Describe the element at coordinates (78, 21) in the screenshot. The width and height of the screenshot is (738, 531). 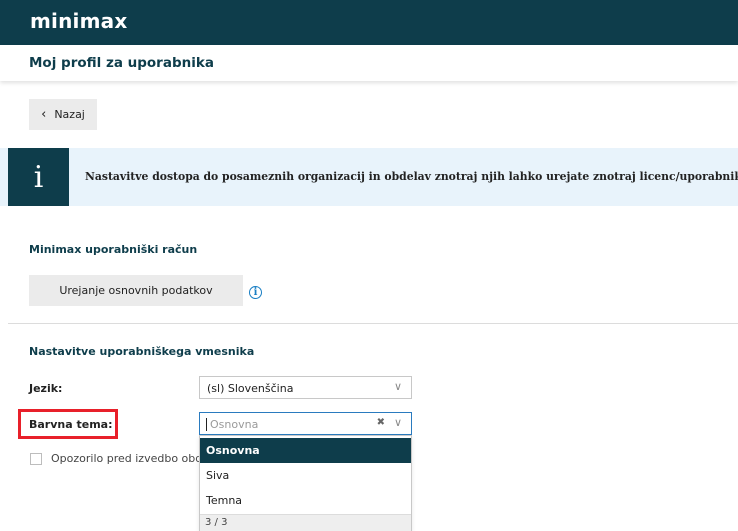
I see `app-logo: minimax` at that location.